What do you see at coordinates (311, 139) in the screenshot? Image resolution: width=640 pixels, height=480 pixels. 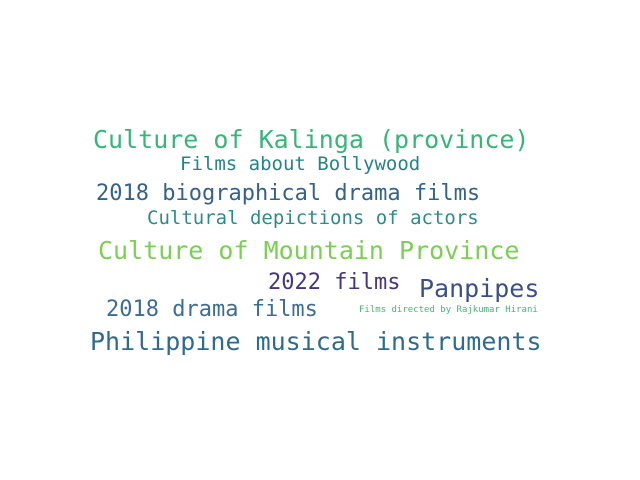 I see `word-culture-of-kalinga: Culture of Kalinga (province)` at bounding box center [311, 139].